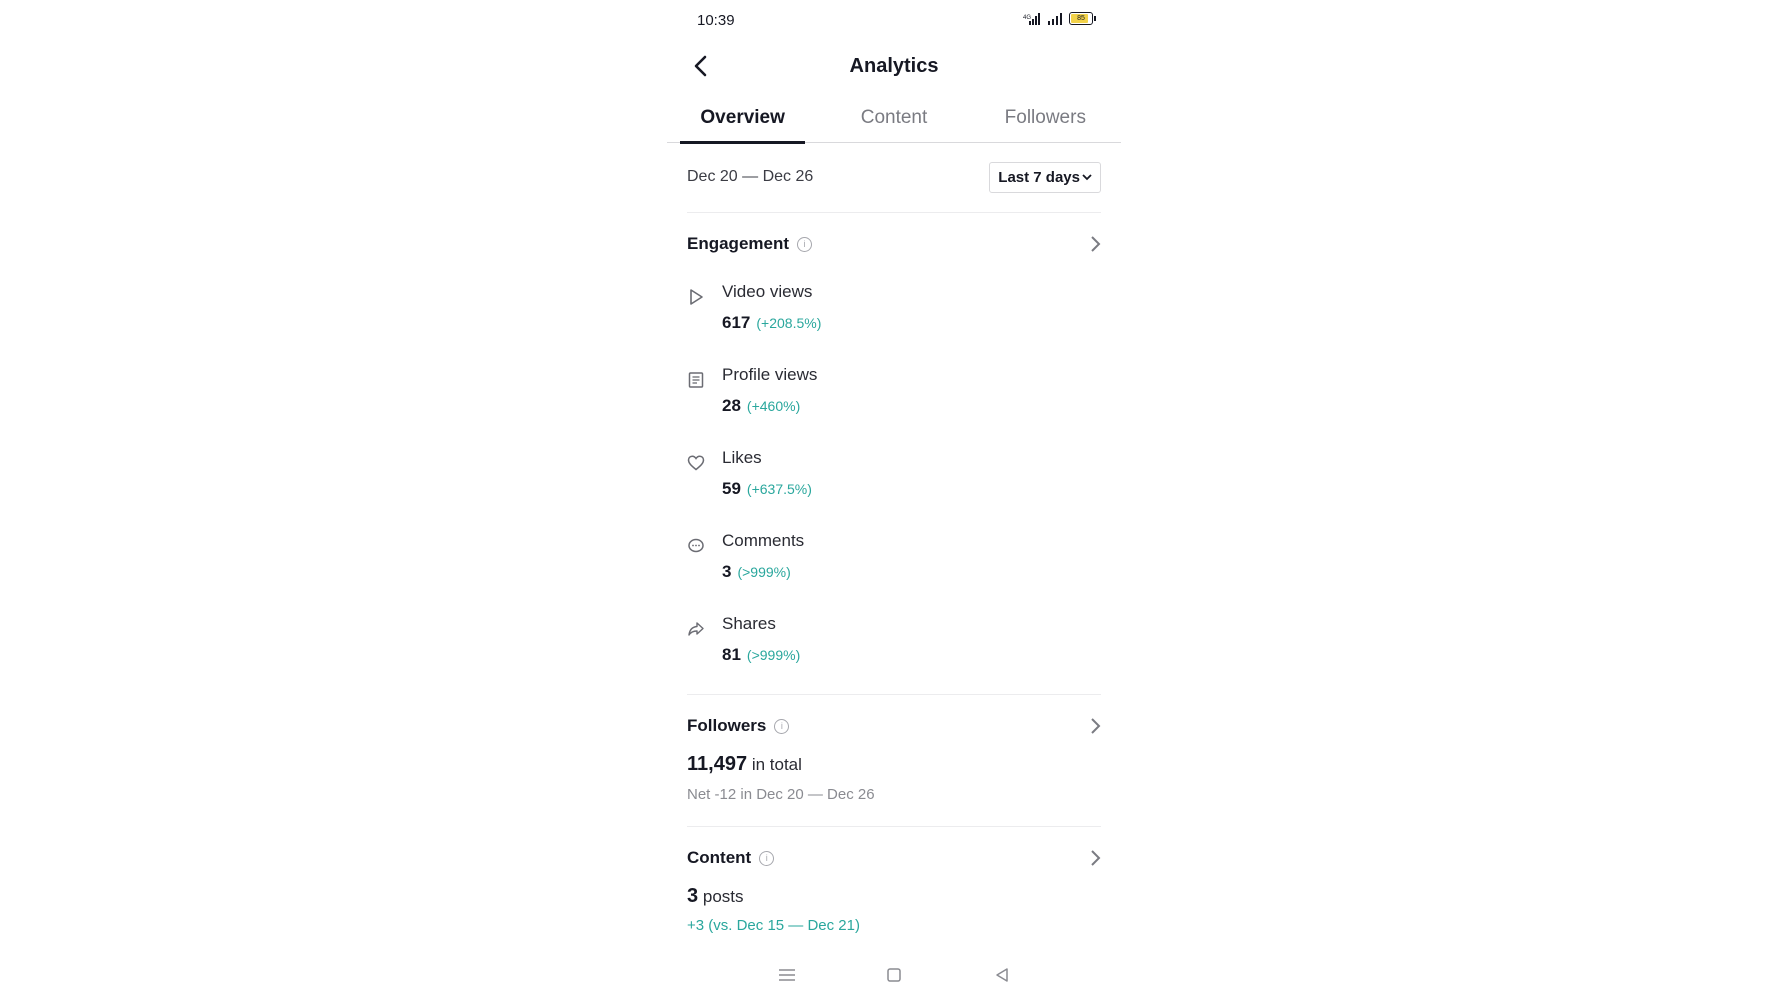  I want to click on metric-value: 59, so click(731, 488).